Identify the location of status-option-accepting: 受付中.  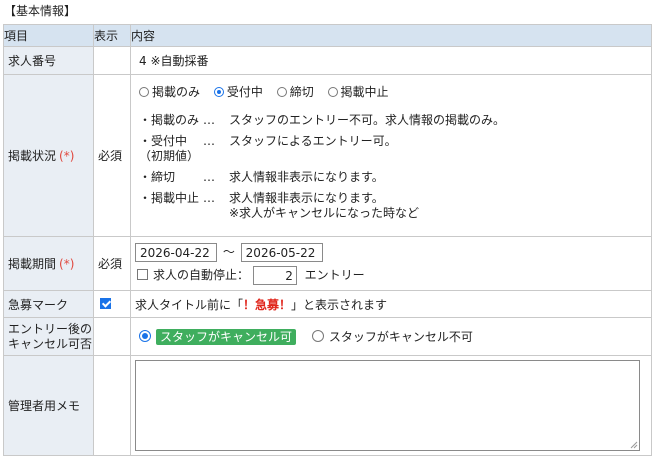
(238, 92).